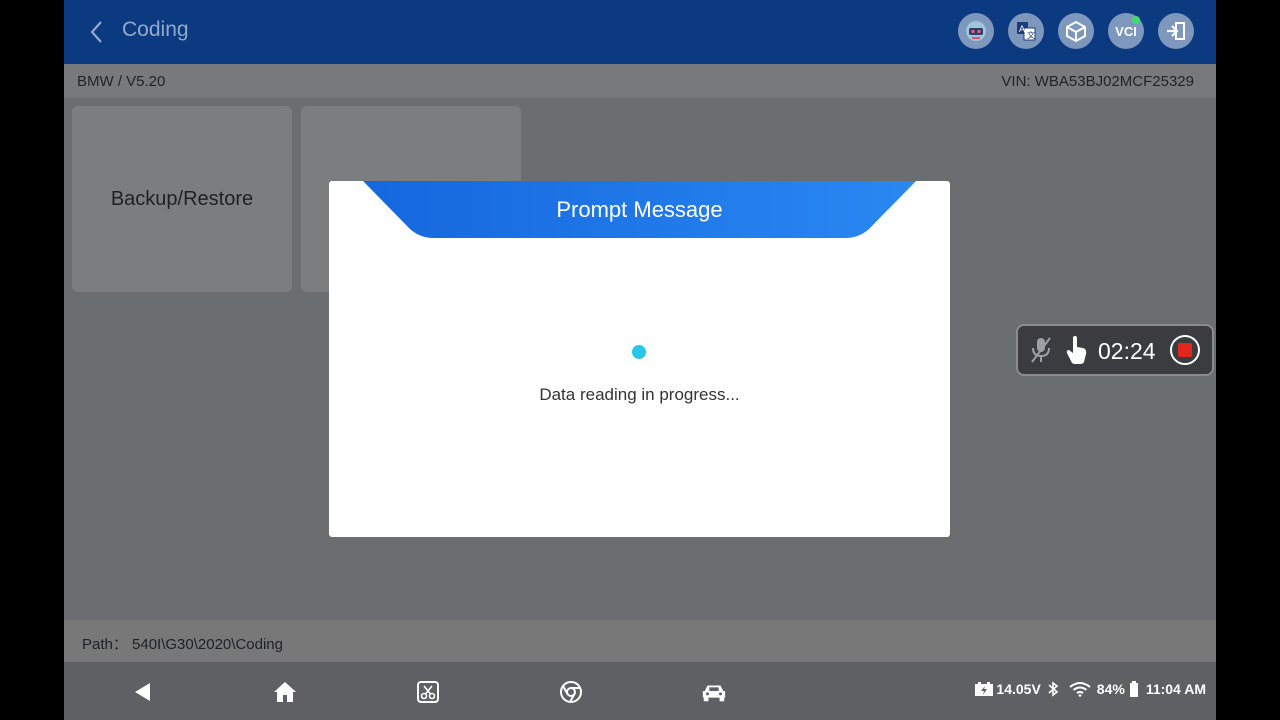  I want to click on screen-recorder-widget: 02:24, so click(1115, 350).